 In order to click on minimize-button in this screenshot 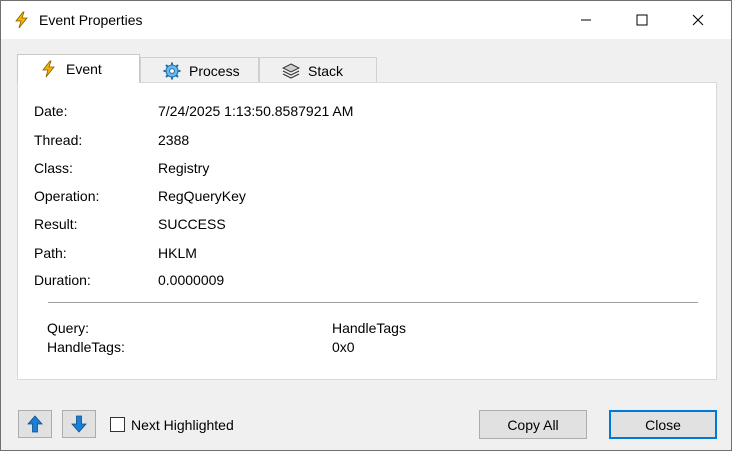, I will do `click(586, 20)`.